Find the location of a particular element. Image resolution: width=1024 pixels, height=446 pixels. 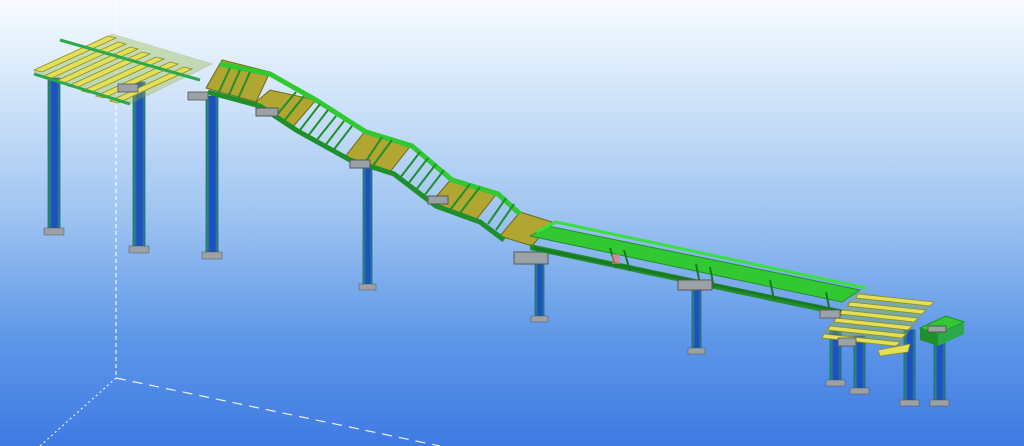

right-pier-block is located at coordinates (942, 330).